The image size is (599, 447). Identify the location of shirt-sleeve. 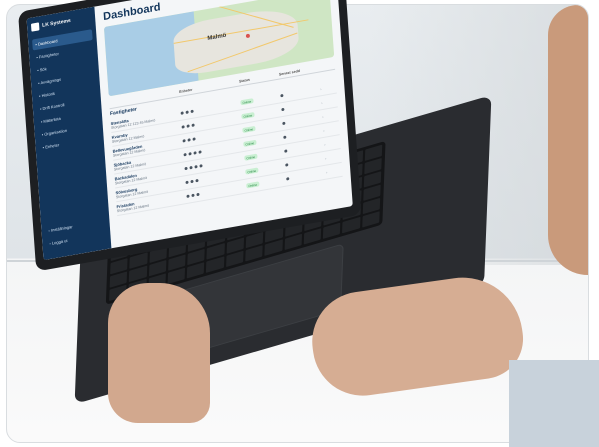
(554, 403).